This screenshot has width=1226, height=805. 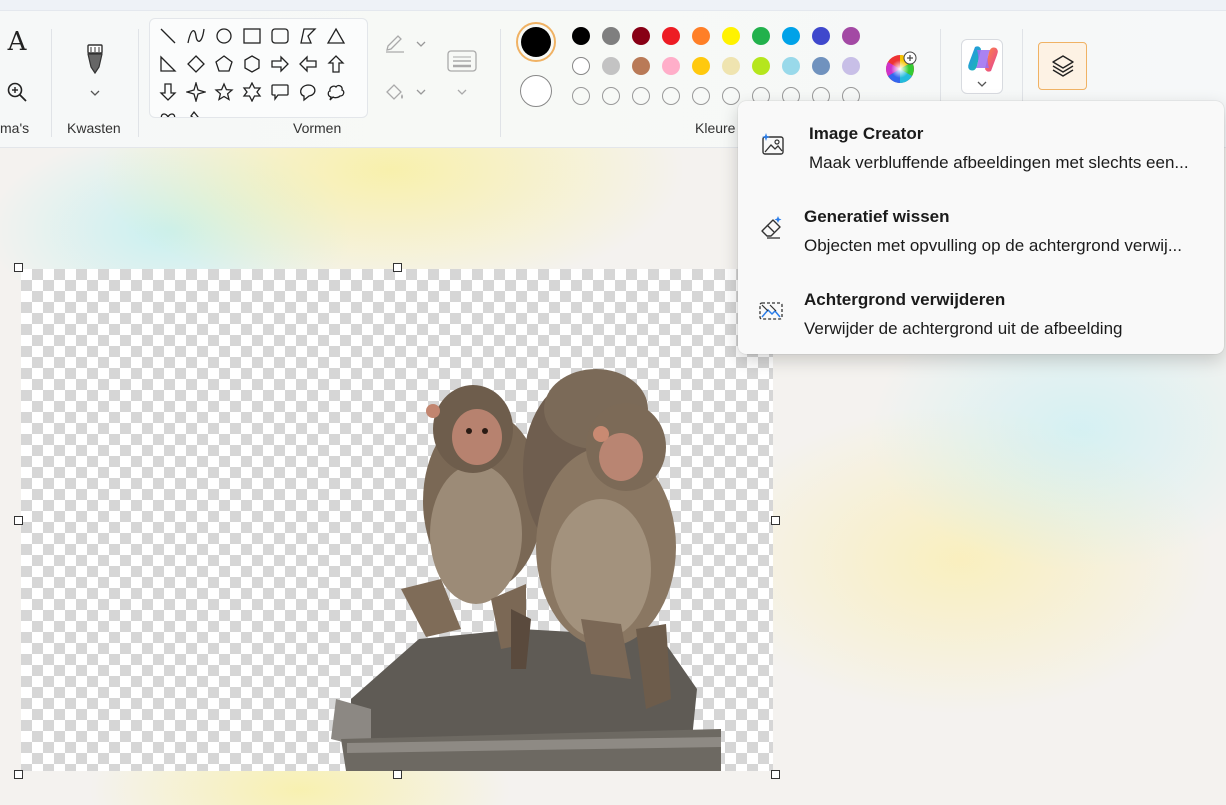 I want to click on resize-handle-top, so click(x=397, y=267).